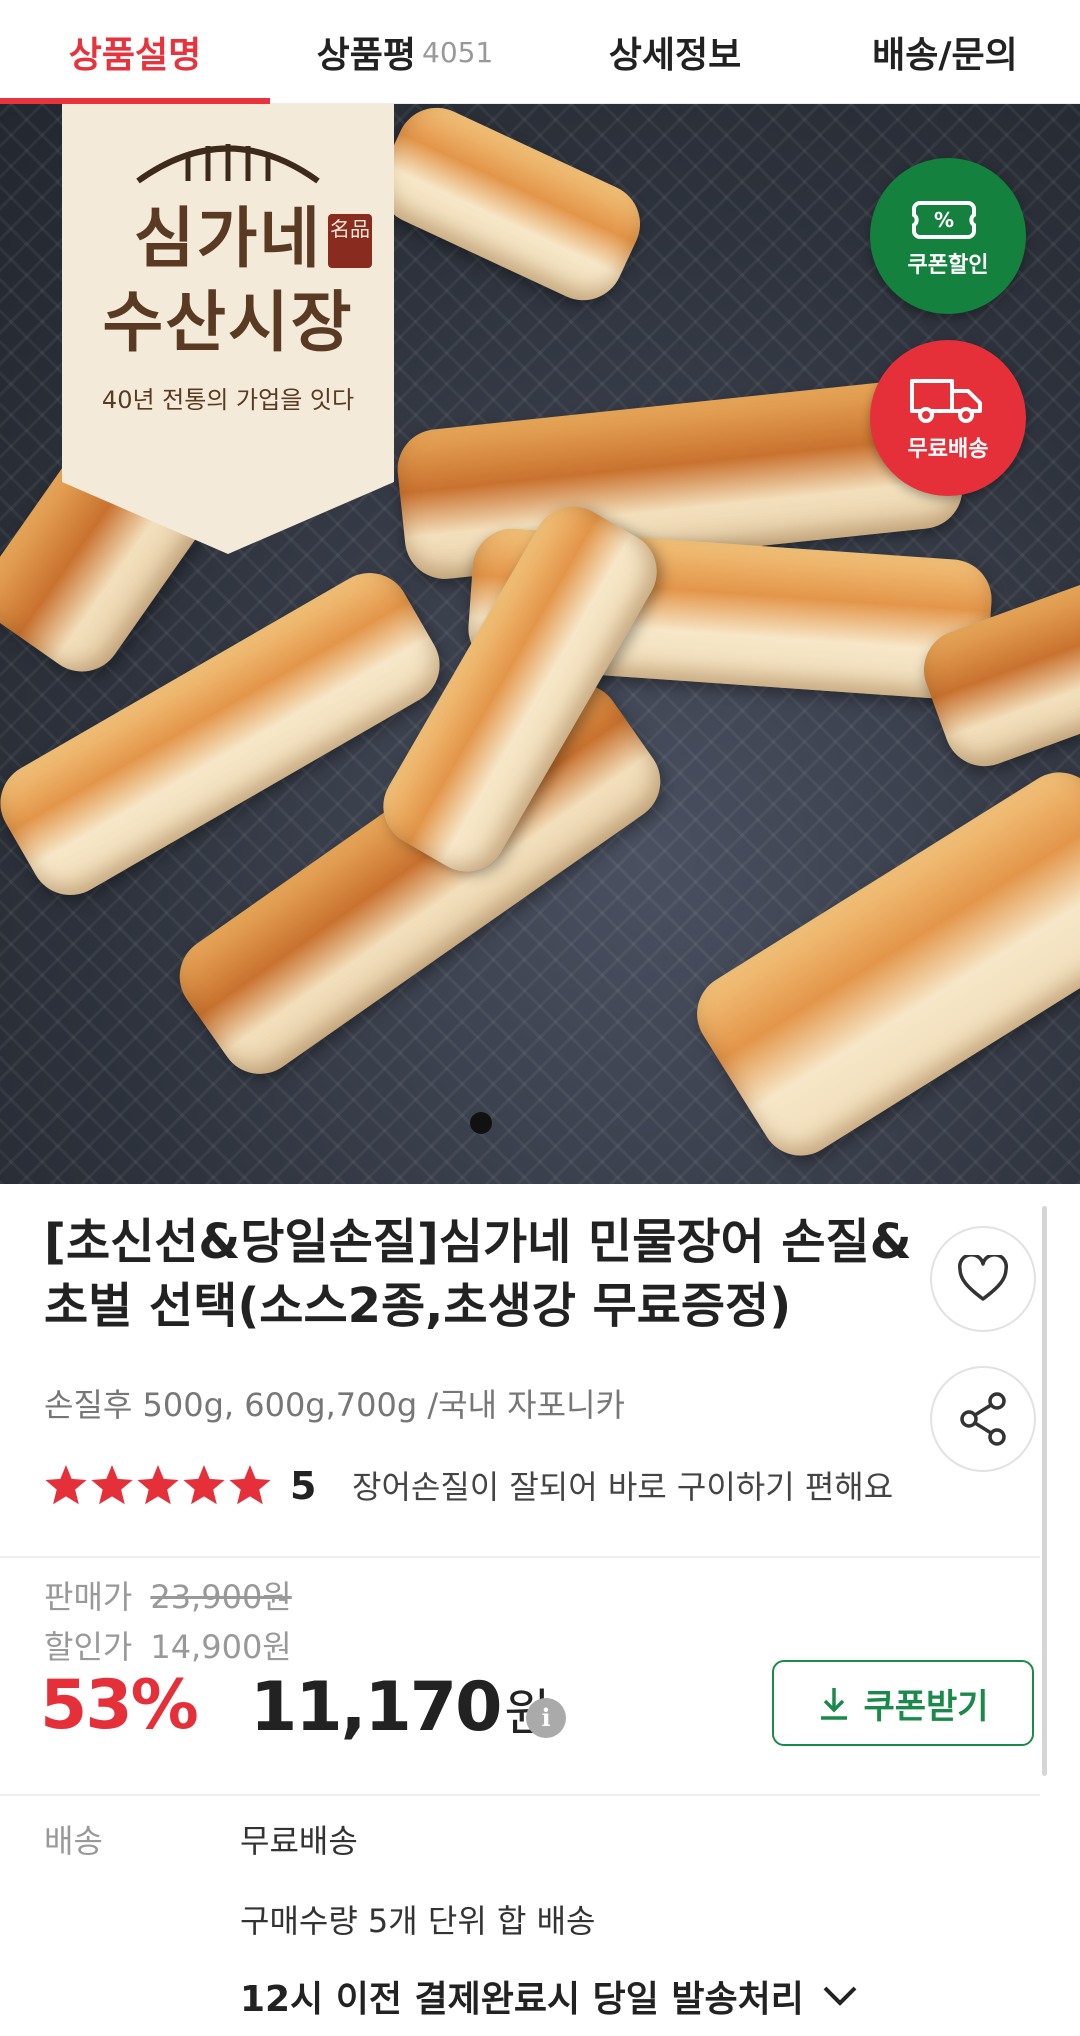  Describe the element at coordinates (948, 449) in the screenshot. I see `shipping-badge-label: 무료배송` at that location.